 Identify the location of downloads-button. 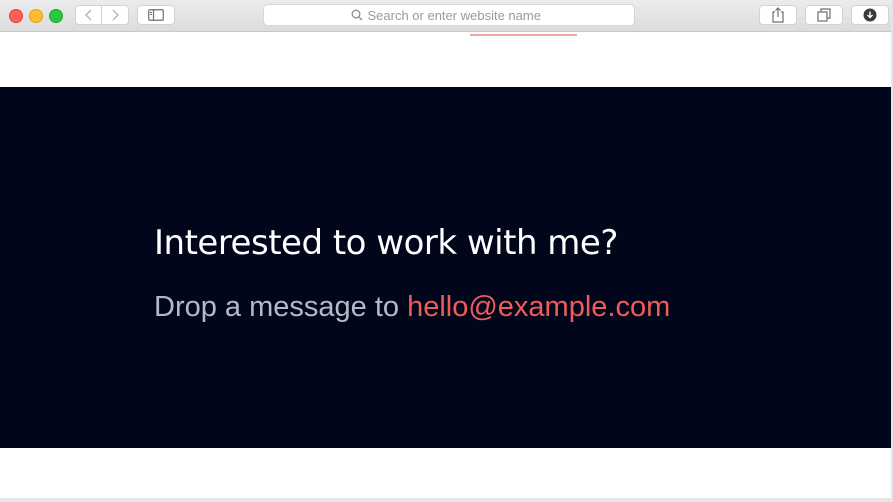
(870, 15).